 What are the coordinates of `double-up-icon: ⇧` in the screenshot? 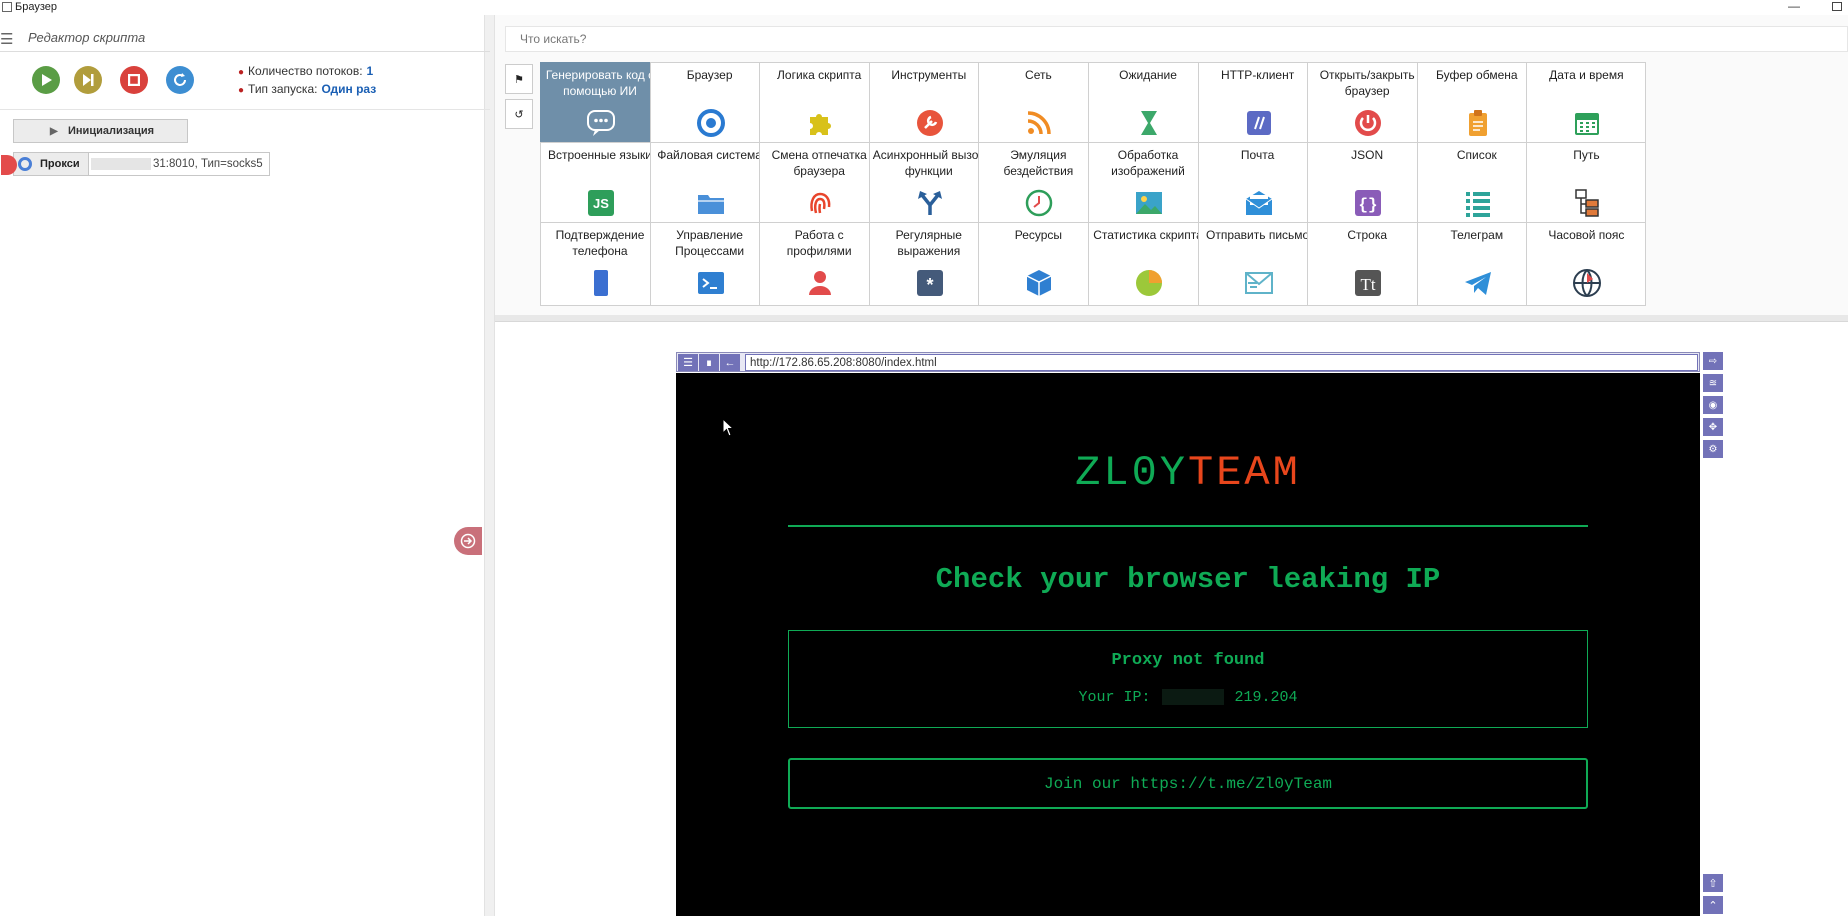 It's located at (1713, 883).